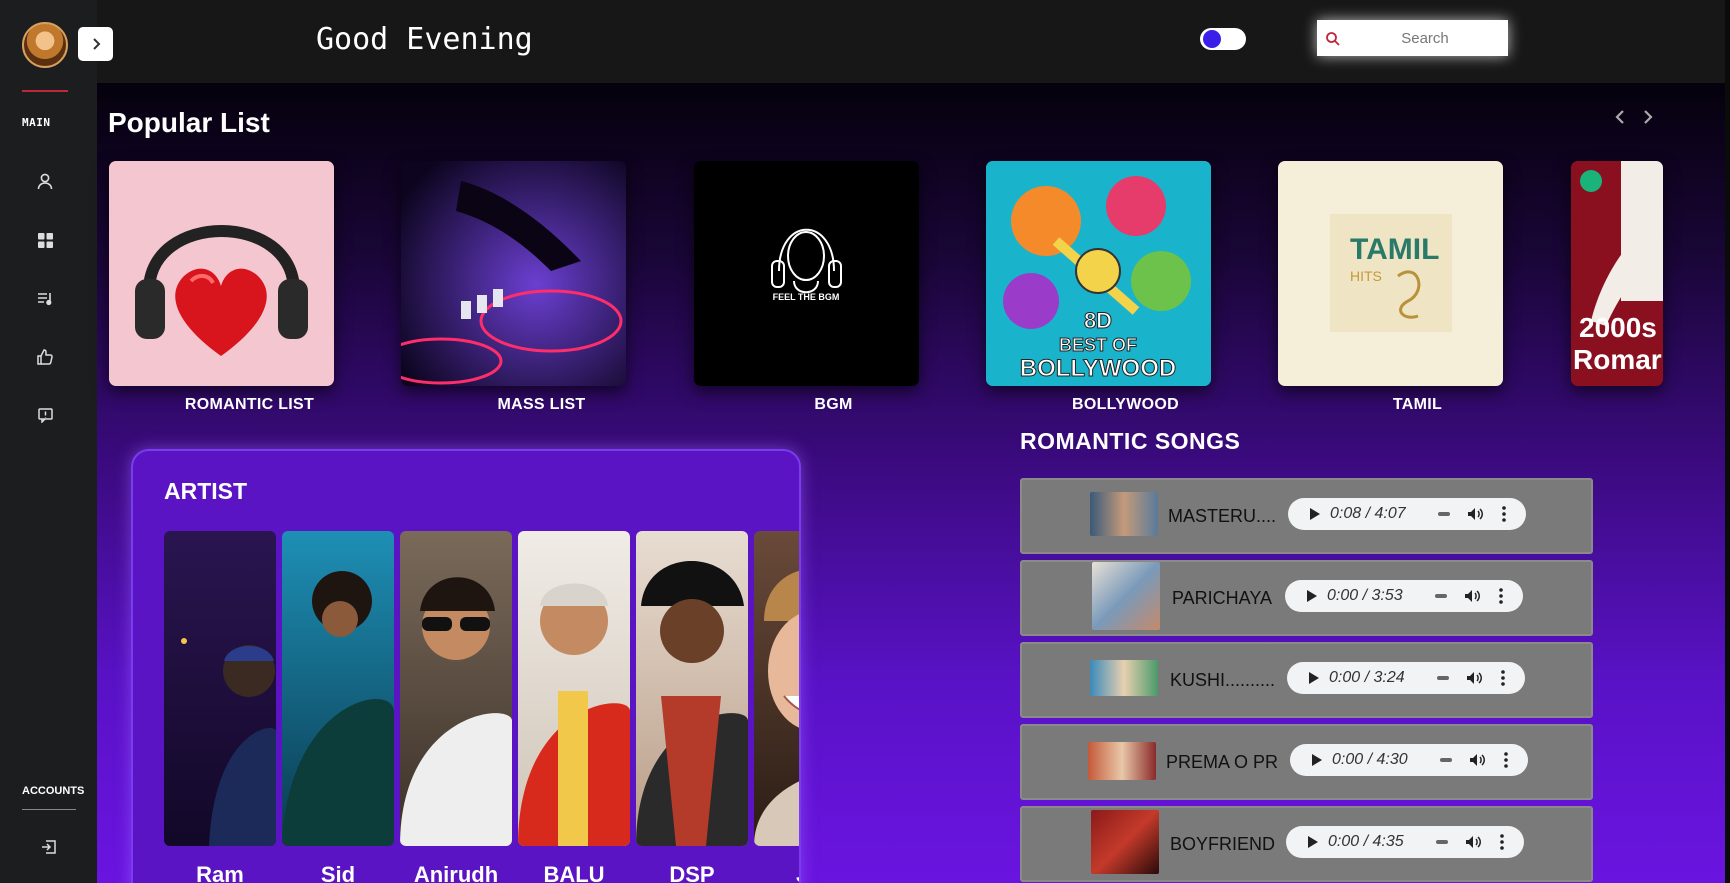 This screenshot has height=883, width=1730. Describe the element at coordinates (220, 872) in the screenshot. I see `artist-name: Ram` at that location.